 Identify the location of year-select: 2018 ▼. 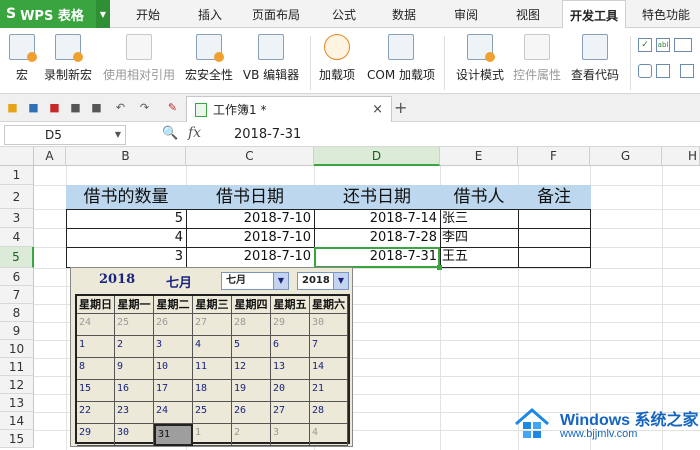
(323, 281).